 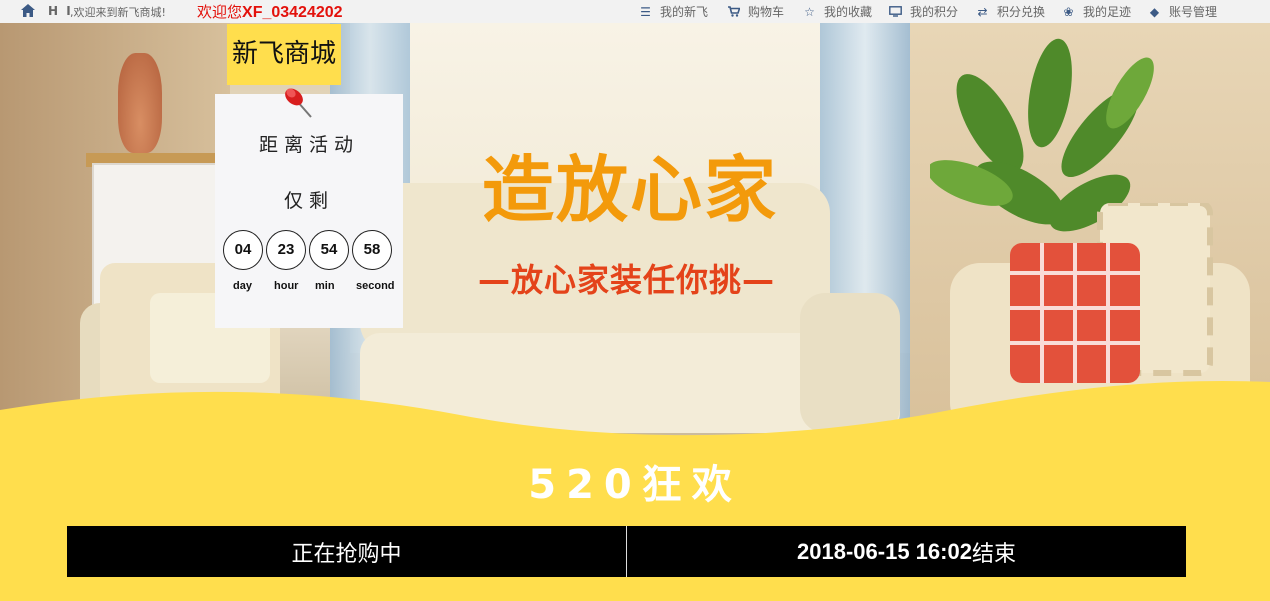 What do you see at coordinates (298, 103) in the screenshot?
I see `pushpin-icon` at bounding box center [298, 103].